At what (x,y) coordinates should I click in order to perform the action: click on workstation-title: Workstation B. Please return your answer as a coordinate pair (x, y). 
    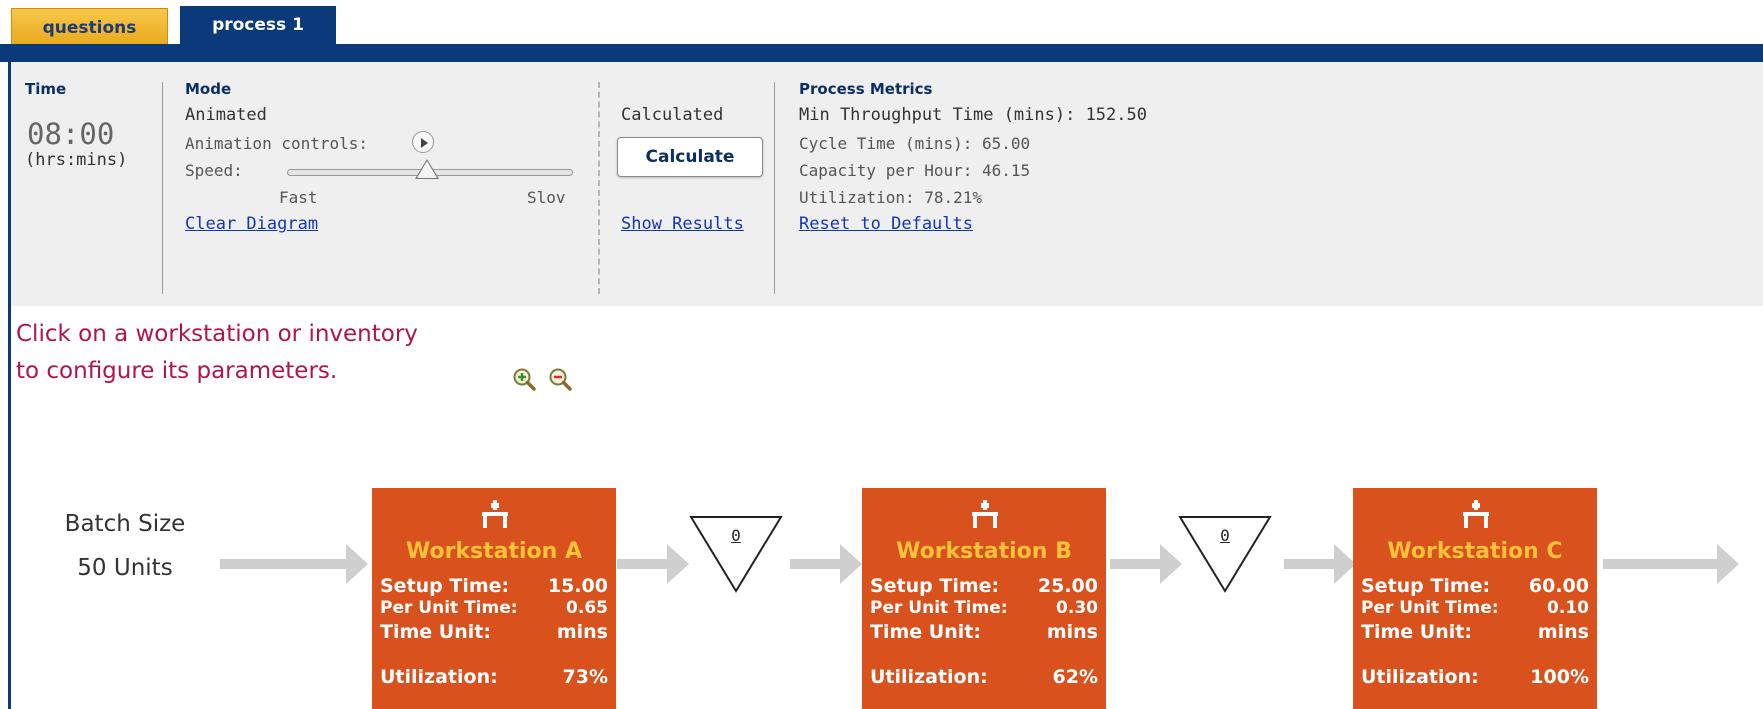
    Looking at the image, I should click on (984, 551).